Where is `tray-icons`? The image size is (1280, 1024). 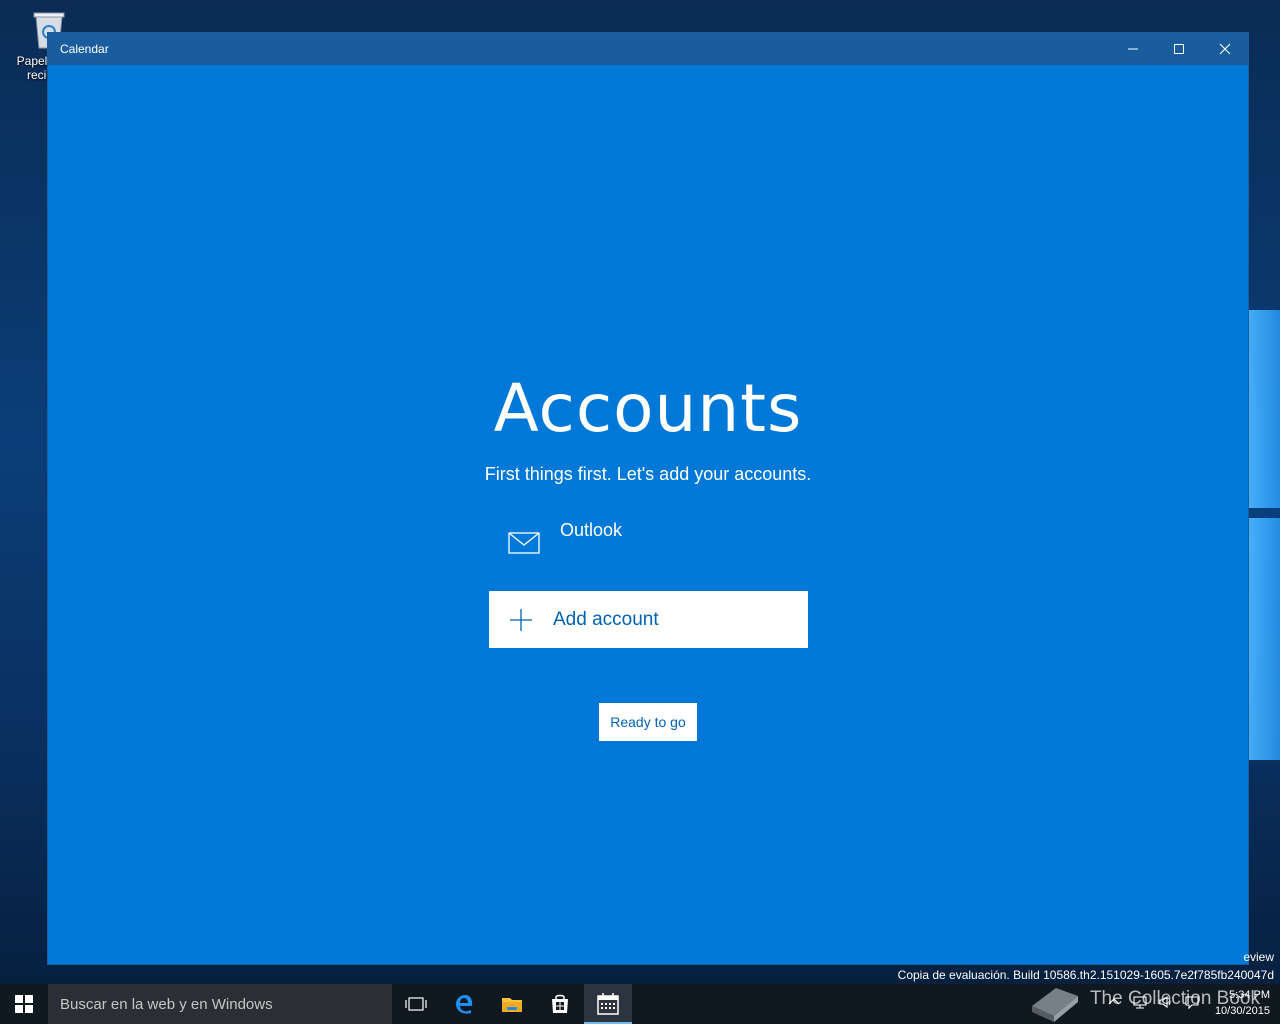
tray-icons is located at coordinates (1153, 1002).